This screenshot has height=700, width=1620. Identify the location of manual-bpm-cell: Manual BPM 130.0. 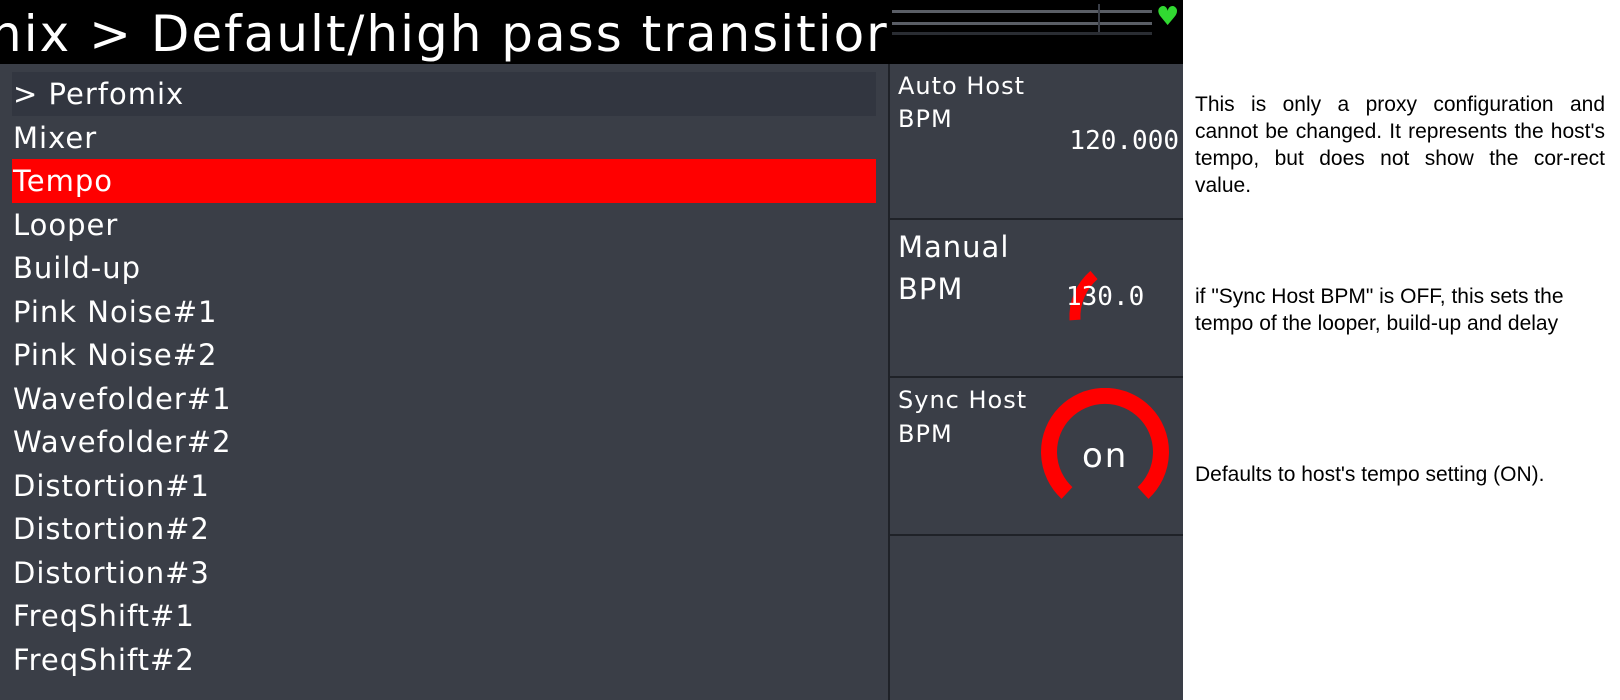
(1036, 298).